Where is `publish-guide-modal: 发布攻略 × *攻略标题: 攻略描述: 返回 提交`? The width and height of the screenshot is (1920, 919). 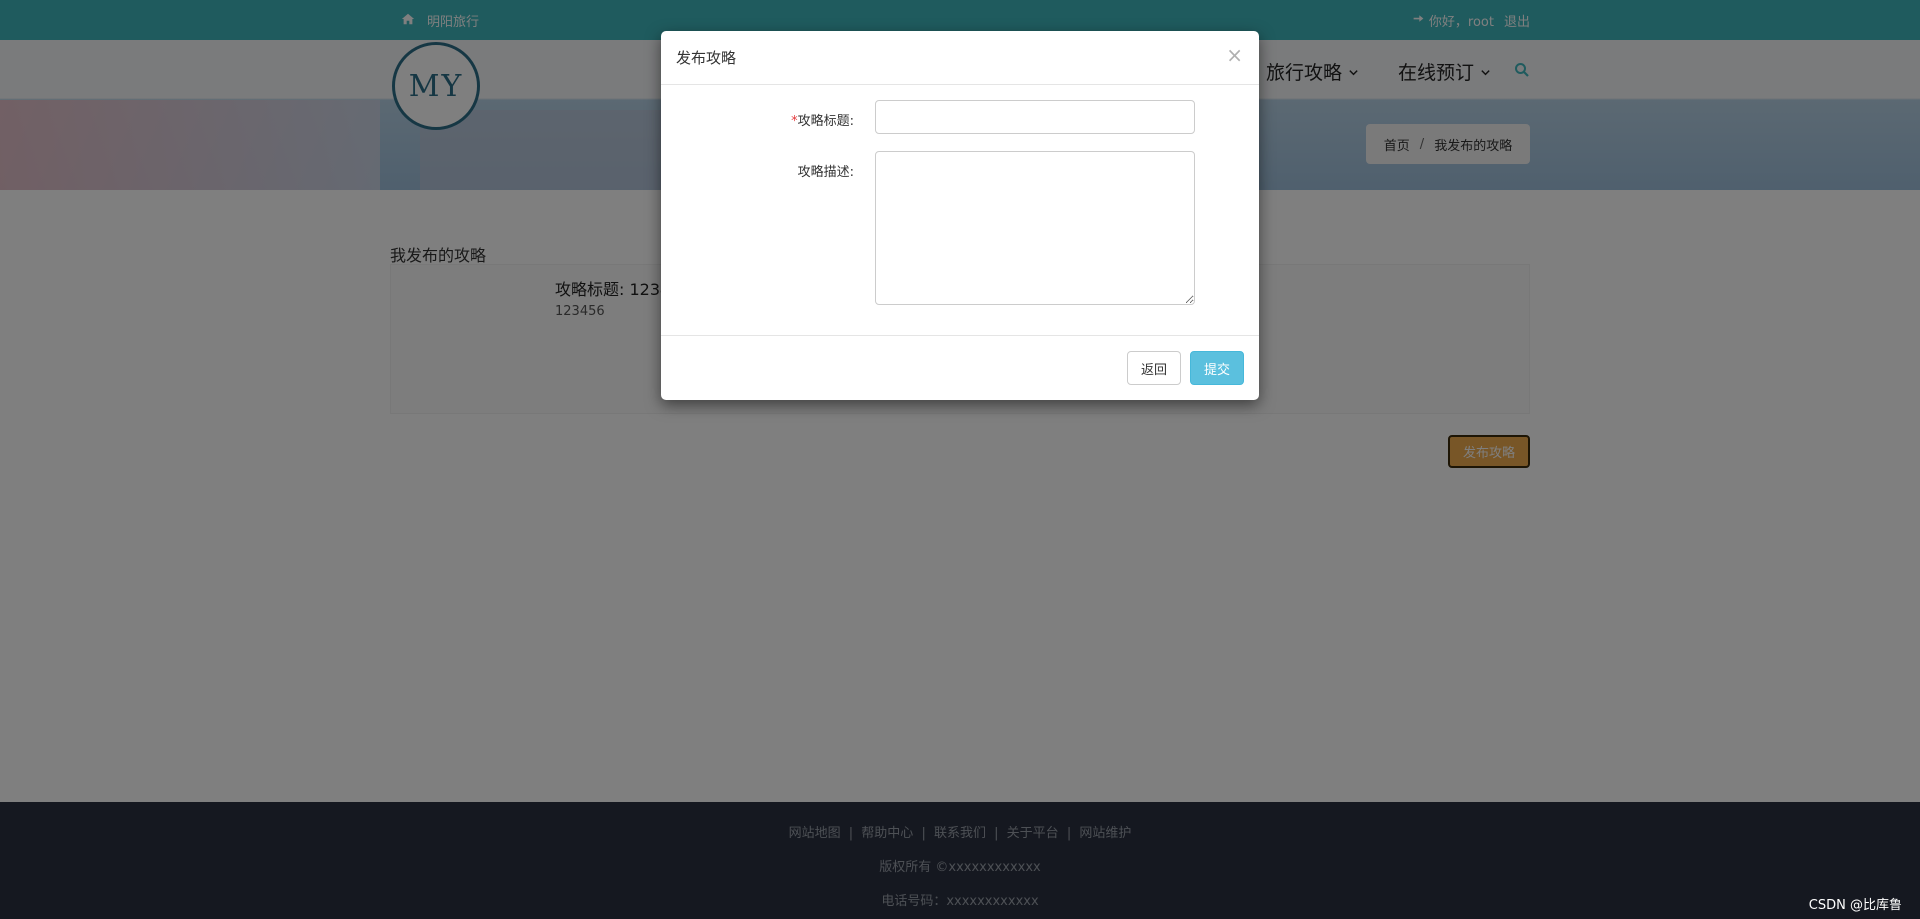
publish-guide-modal: 发布攻略 × *攻略标题: 攻略描述: 返回 提交 is located at coordinates (960, 215).